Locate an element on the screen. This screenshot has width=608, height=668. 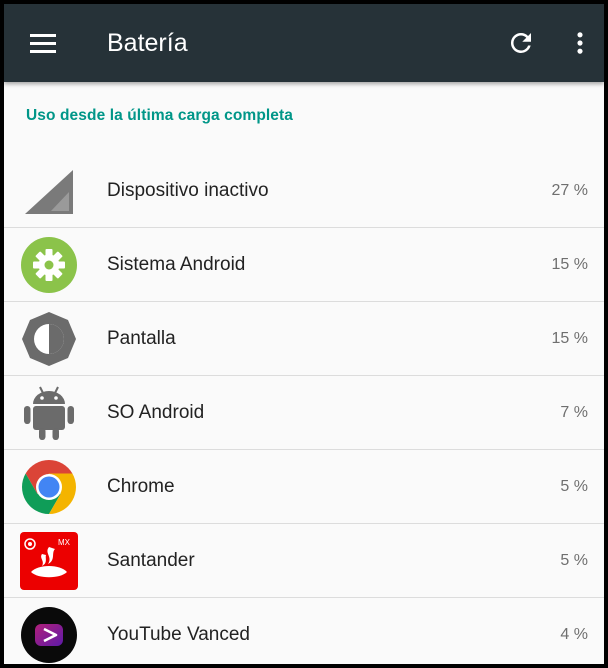
refresh-button is located at coordinates (521, 43).